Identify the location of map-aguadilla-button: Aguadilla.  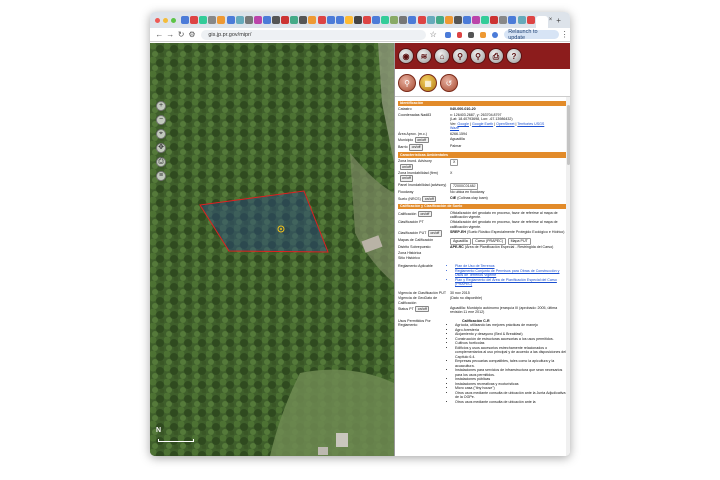
(460, 241).